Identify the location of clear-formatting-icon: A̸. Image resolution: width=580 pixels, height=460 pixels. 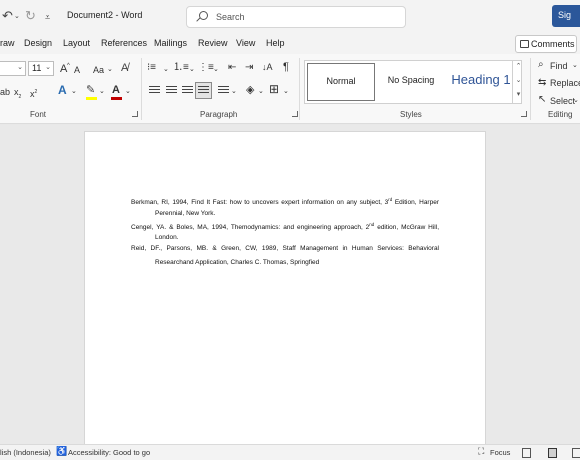
(124, 68).